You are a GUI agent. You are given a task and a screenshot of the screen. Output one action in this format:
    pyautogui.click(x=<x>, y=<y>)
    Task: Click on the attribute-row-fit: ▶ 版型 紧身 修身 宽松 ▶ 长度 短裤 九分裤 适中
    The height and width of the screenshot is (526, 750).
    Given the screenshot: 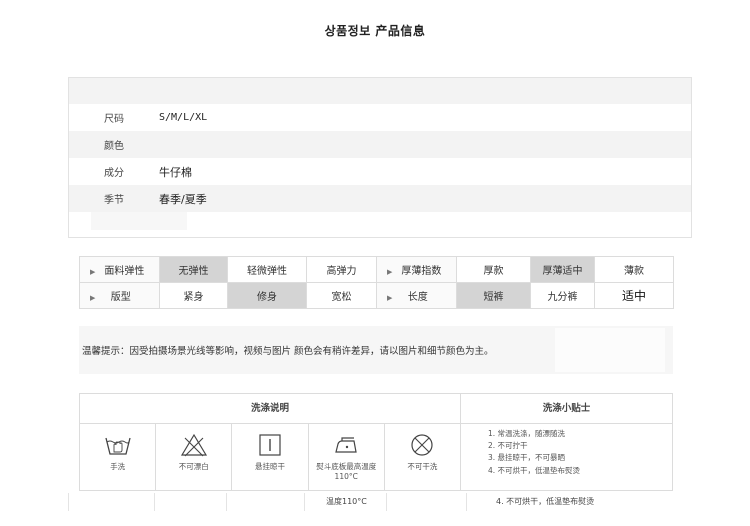 What is the action you would take?
    pyautogui.click(x=376, y=295)
    